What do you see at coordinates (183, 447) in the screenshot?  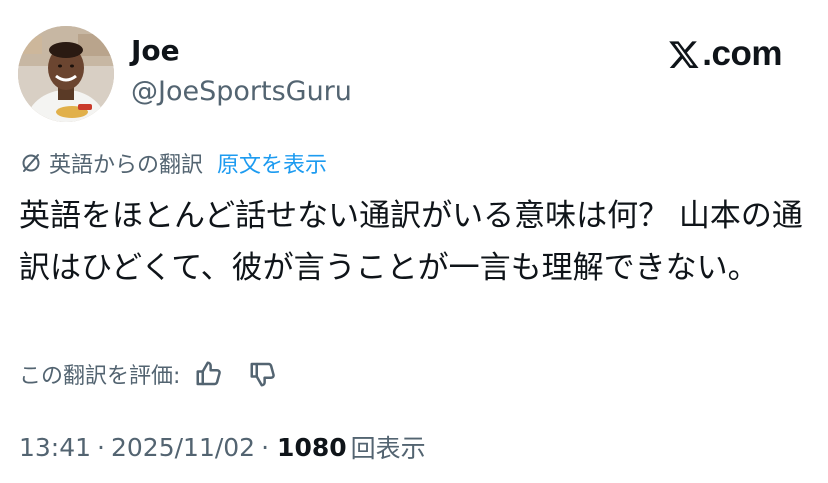 I see `tweet-date: 2025/11/02` at bounding box center [183, 447].